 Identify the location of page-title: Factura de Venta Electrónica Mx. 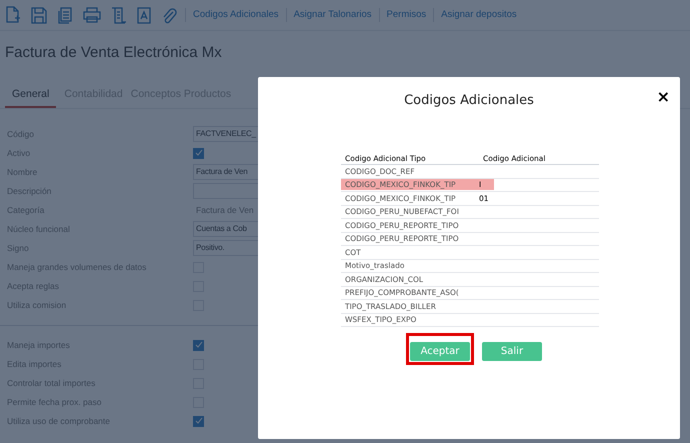
(113, 53).